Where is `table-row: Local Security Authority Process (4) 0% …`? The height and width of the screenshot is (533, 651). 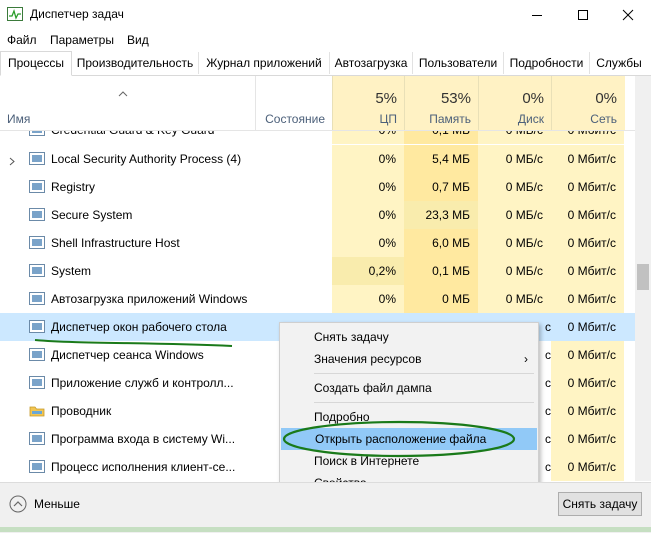
table-row: Local Security Authority Process (4) 0% … is located at coordinates (317, 159).